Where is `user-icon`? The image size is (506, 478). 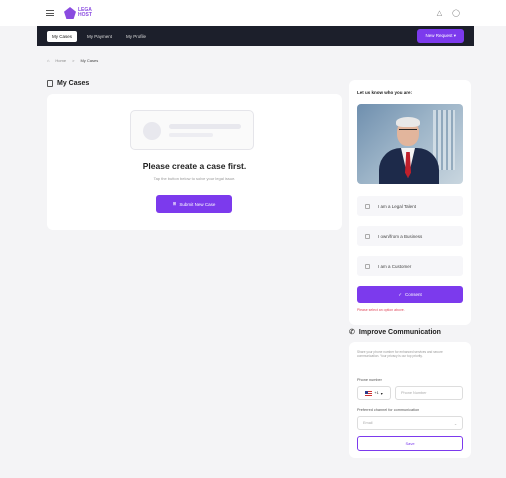 user-icon is located at coordinates (367, 266).